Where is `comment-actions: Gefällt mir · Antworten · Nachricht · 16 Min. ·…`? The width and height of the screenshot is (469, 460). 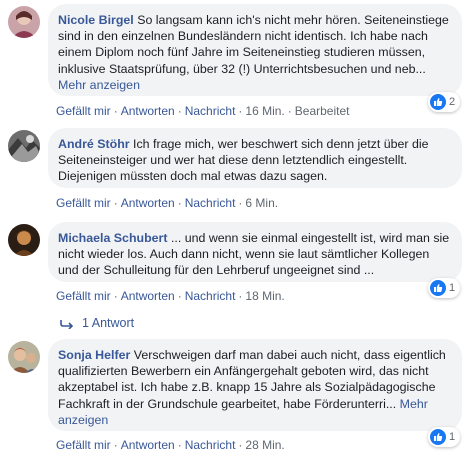
comment-actions: Gefällt mir · Antworten · Nachricht · 16 Min. ·… is located at coordinates (202, 111).